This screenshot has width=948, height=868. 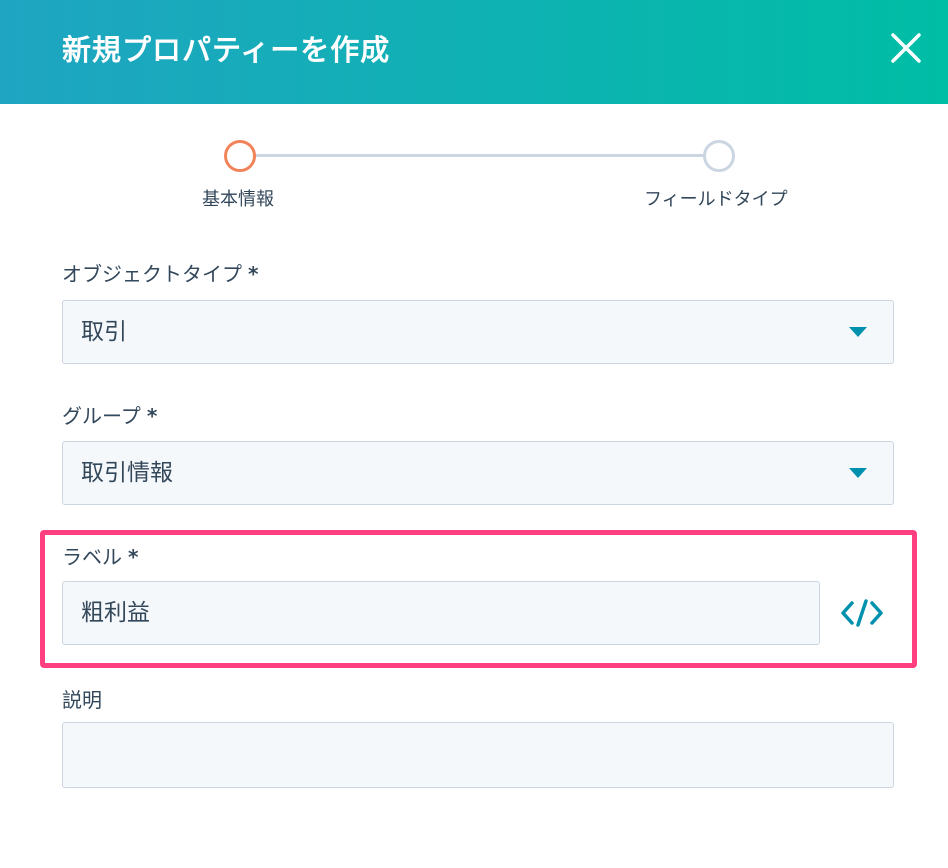 I want to click on description-label: 説明, so click(x=82, y=700).